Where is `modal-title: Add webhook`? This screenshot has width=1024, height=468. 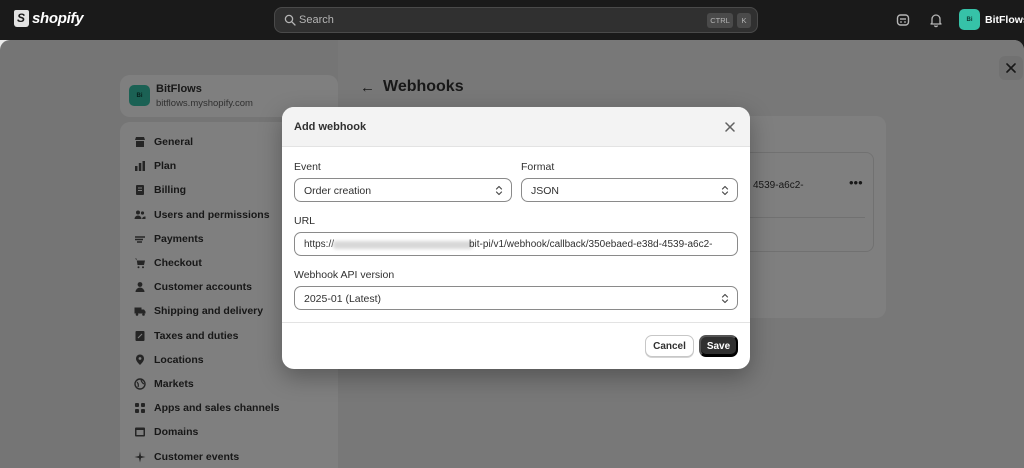
modal-title: Add webhook is located at coordinates (330, 127).